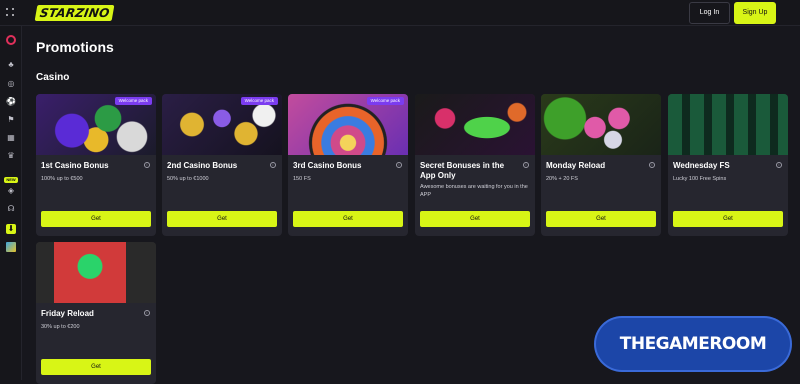 Image resolution: width=800 pixels, height=384 pixels. Describe the element at coordinates (10, 12) in the screenshot. I see `menu-grid-icon` at that location.